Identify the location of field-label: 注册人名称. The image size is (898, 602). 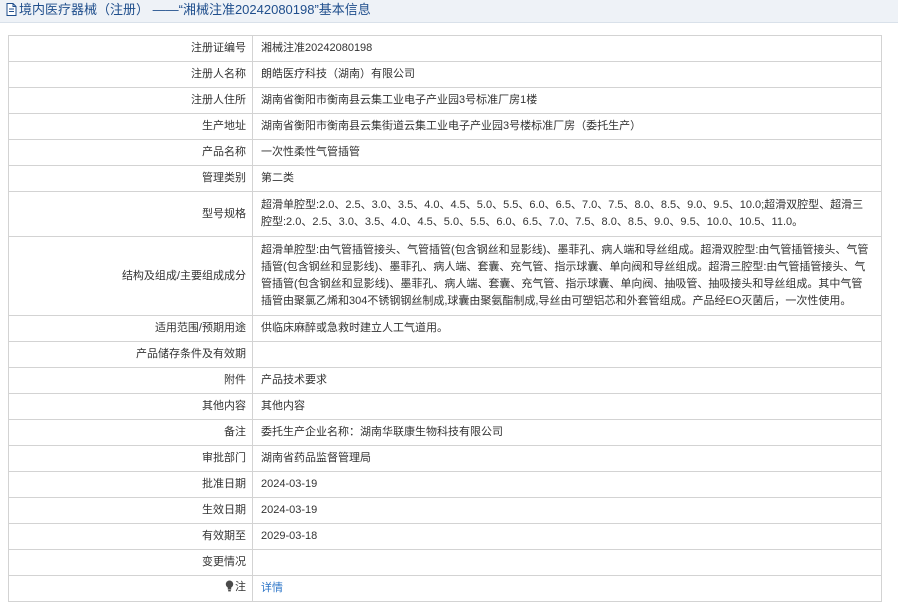
(130, 74).